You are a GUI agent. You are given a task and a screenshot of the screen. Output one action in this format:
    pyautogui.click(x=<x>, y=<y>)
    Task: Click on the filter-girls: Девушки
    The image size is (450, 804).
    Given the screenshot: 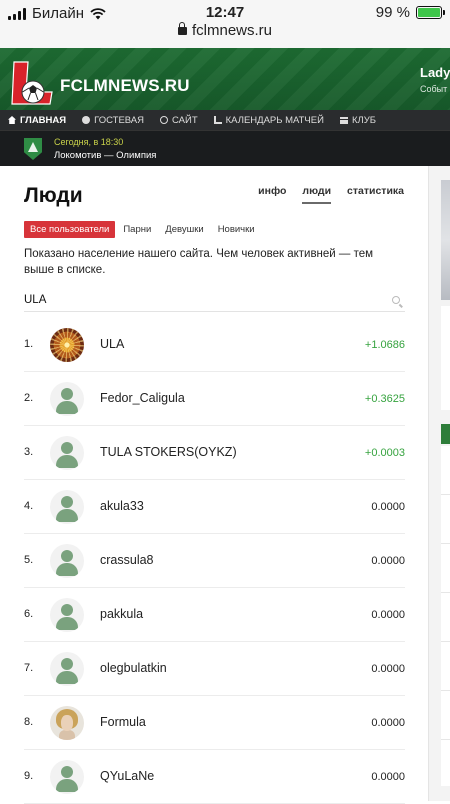 What is the action you would take?
    pyautogui.click(x=184, y=229)
    